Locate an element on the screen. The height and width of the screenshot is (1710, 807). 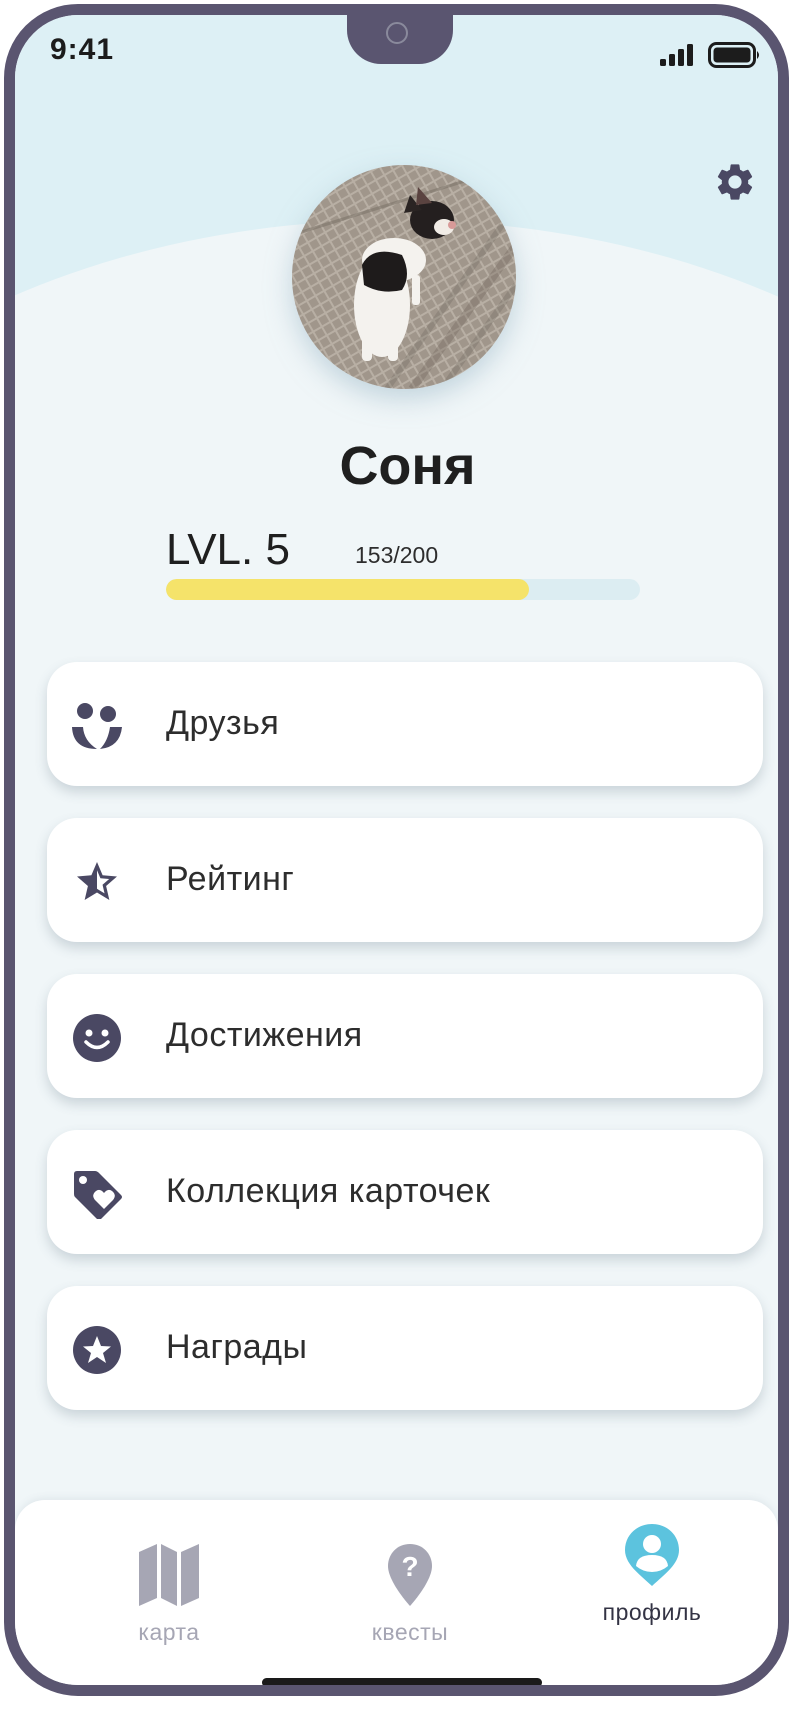
xp-progress-bar is located at coordinates (403, 589).